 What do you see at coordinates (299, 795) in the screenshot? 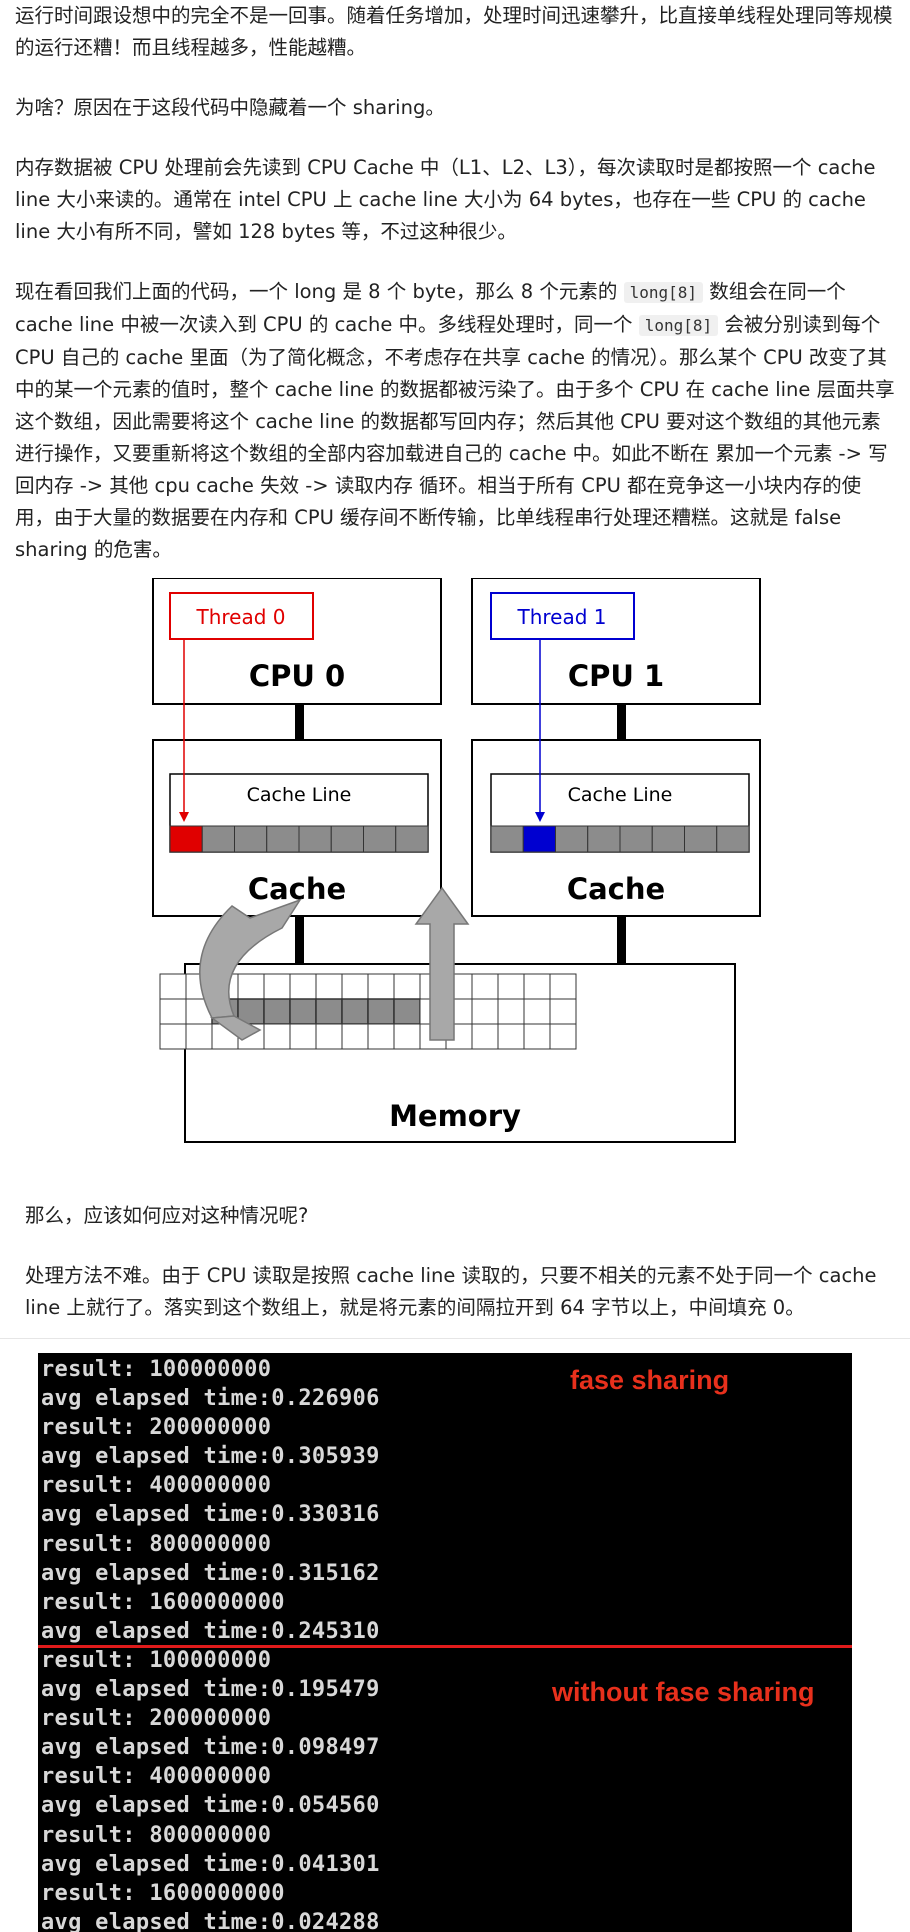
I see `cache-line-label-0: Cache Line` at bounding box center [299, 795].